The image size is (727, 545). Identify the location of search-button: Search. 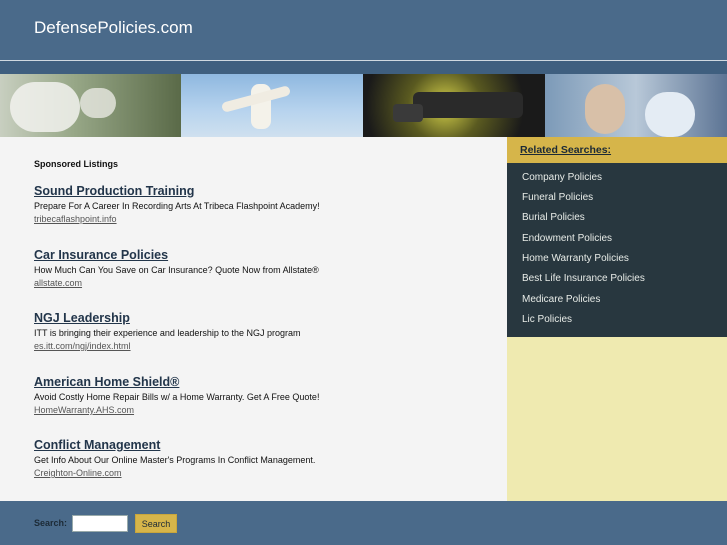
(156, 523).